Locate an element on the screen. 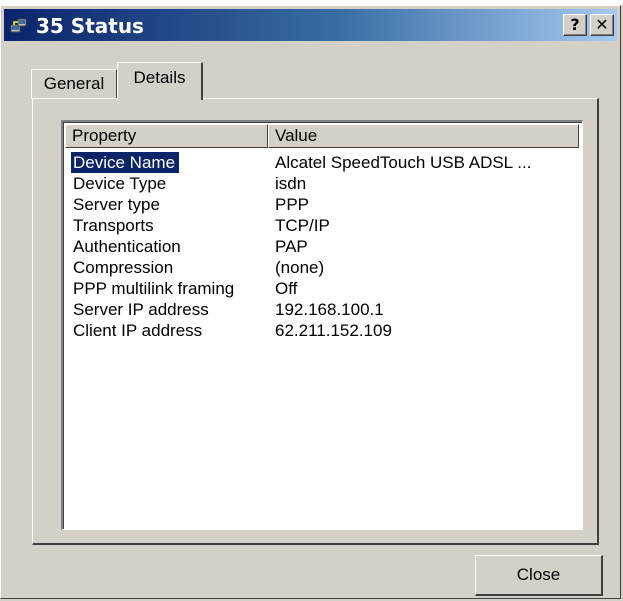  window-title: 35 Status is located at coordinates (90, 26).